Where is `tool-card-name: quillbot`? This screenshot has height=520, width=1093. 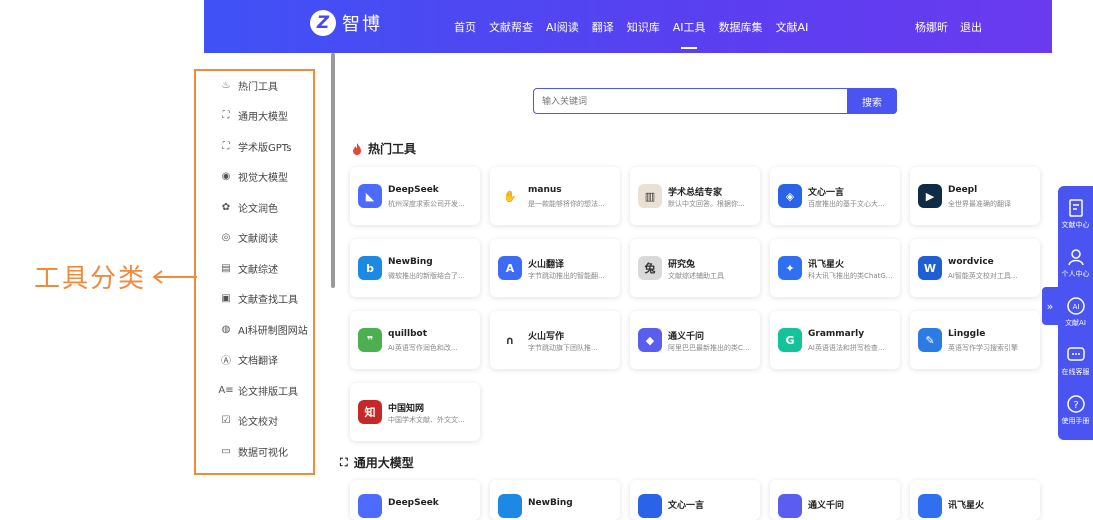
tool-card-name: quillbot is located at coordinates (408, 334).